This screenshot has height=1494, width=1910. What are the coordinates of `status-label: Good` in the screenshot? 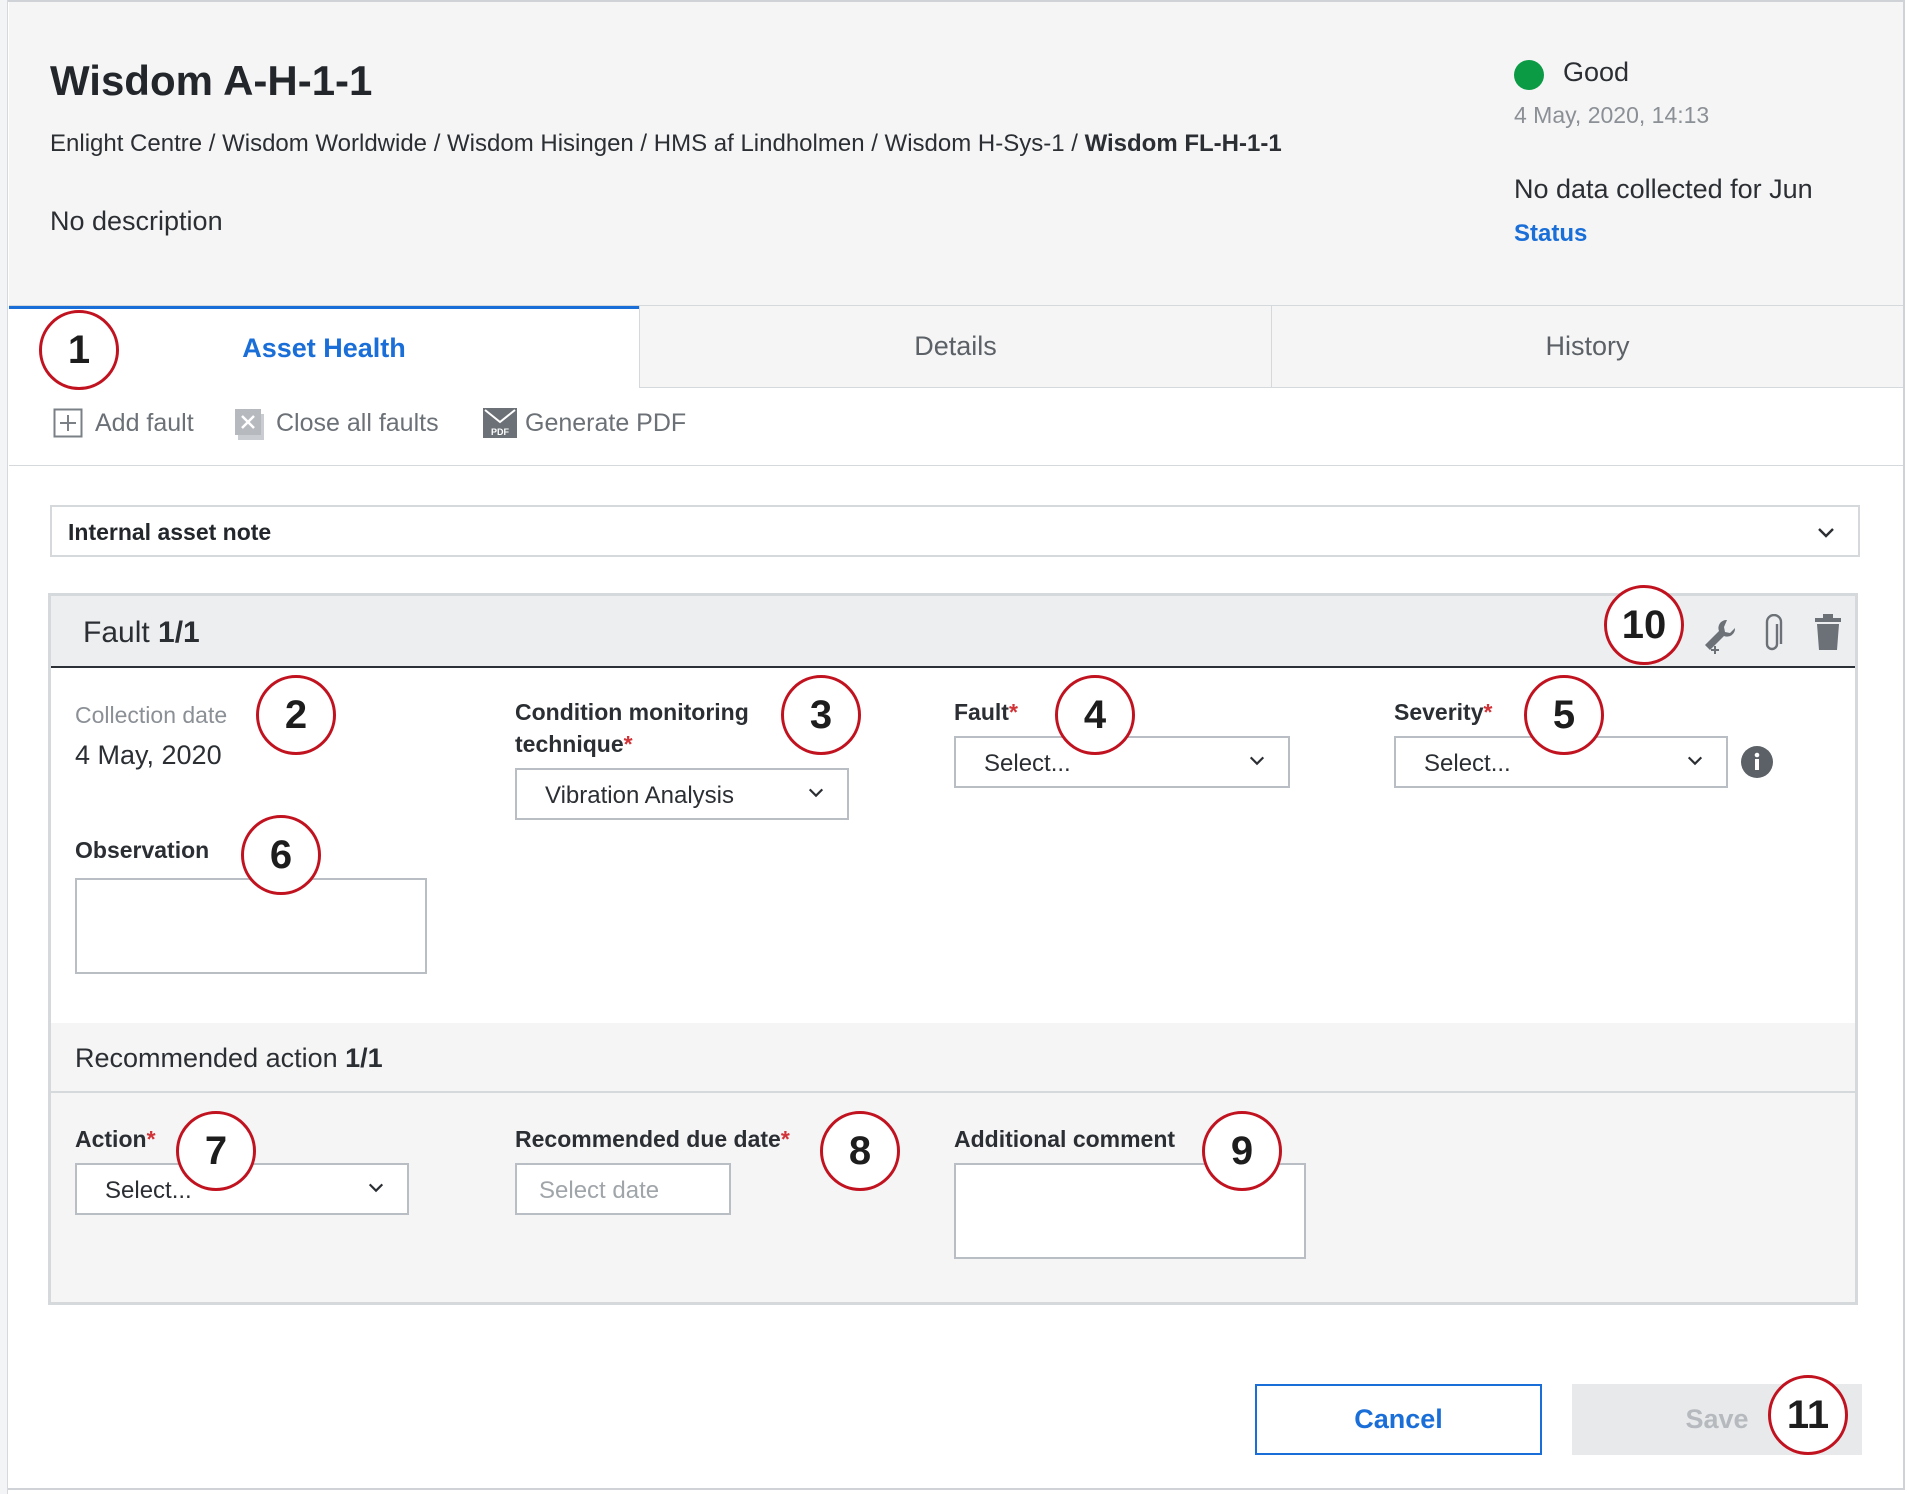 It's located at (1596, 72).